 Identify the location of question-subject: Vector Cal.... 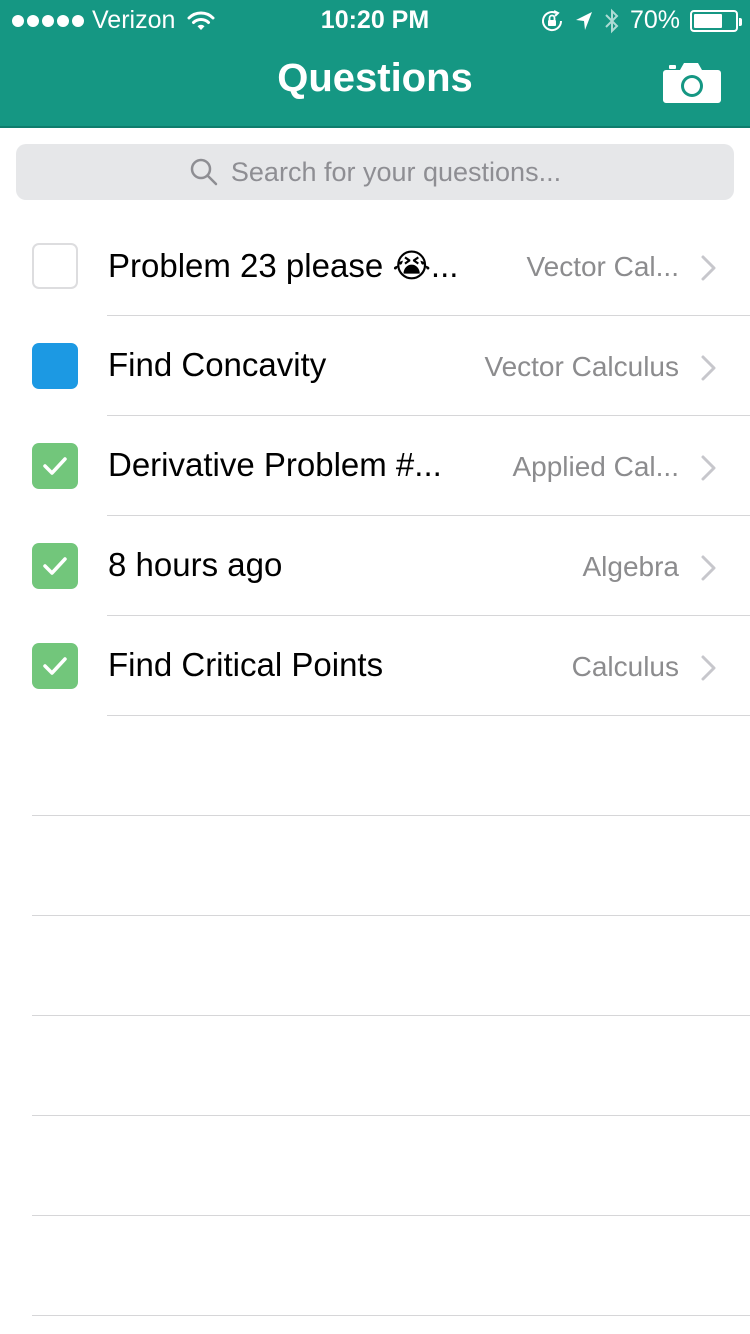
(602, 266).